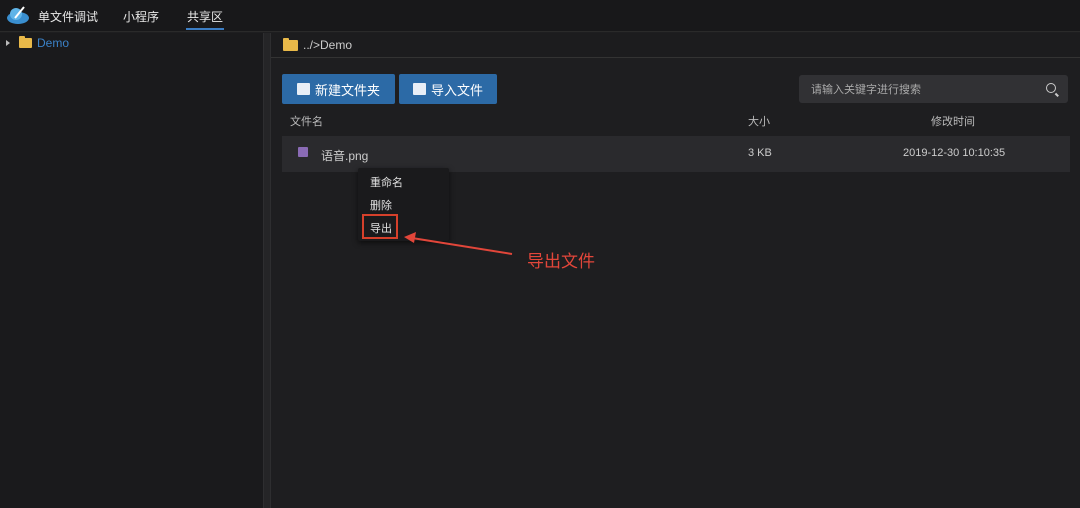 The image size is (1080, 508). Describe the element at coordinates (676, 154) in the screenshot. I see `table-row: 语音.png 3 KB 2019-12-30 10:10:35` at that location.